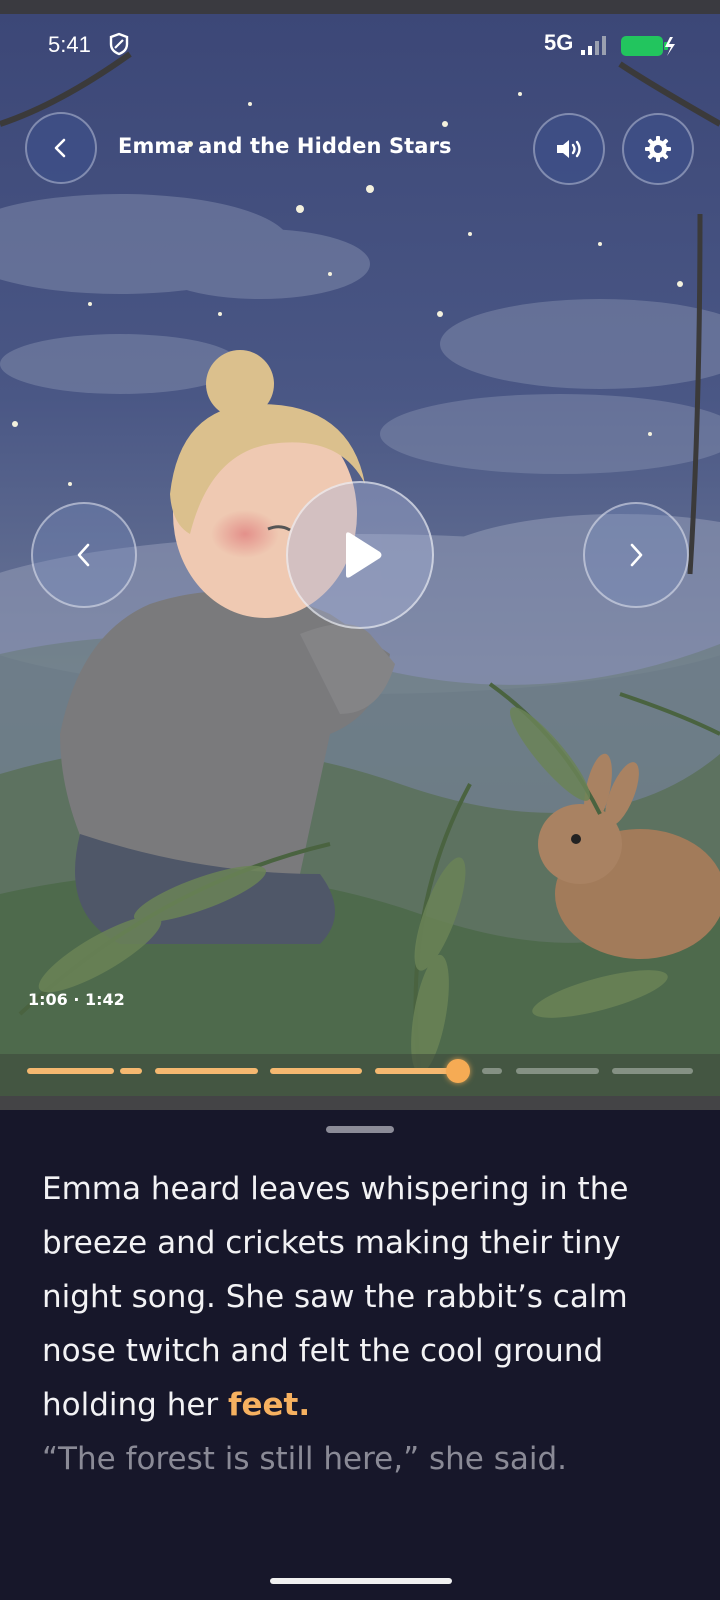 The image size is (720, 1600). Describe the element at coordinates (360, 44) in the screenshot. I see `status-bar: 5:41 5G` at that location.